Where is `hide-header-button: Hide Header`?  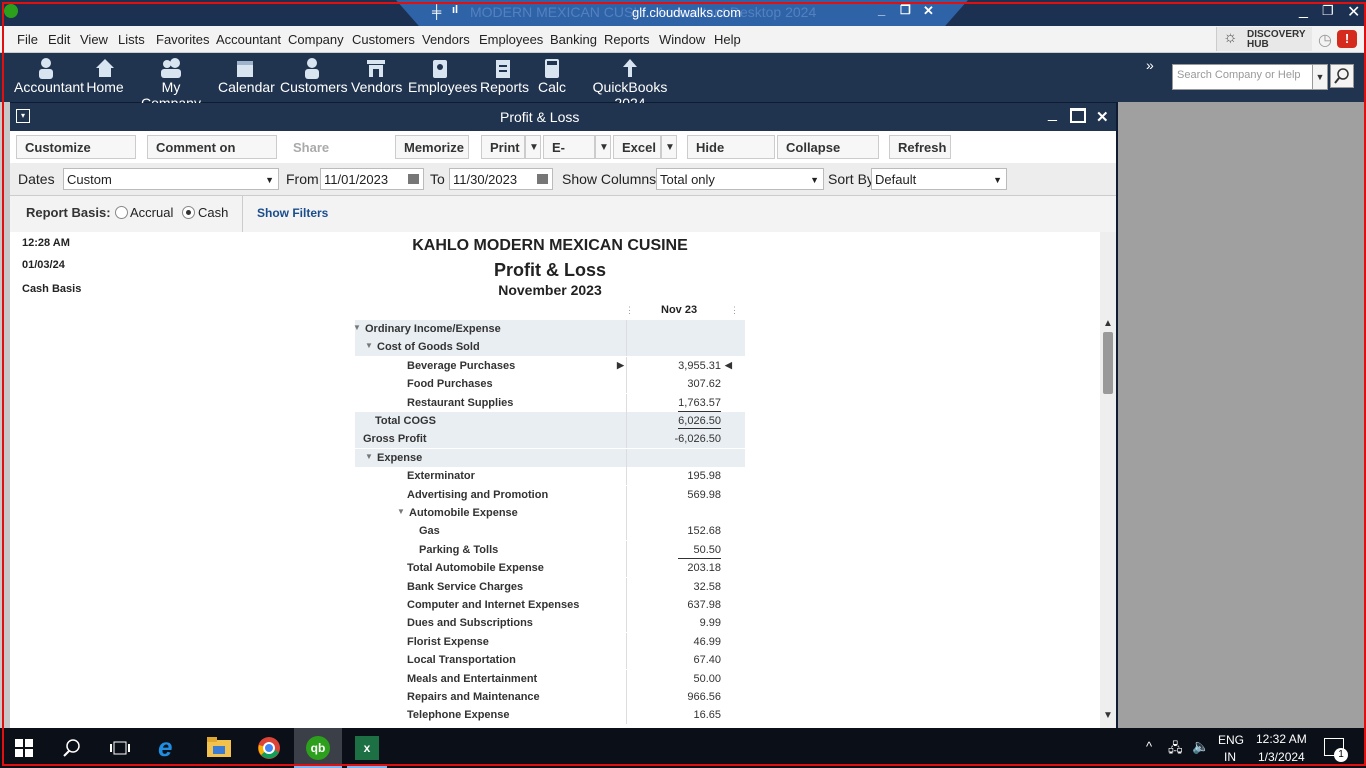
hide-header-button: Hide Header is located at coordinates (731, 157).